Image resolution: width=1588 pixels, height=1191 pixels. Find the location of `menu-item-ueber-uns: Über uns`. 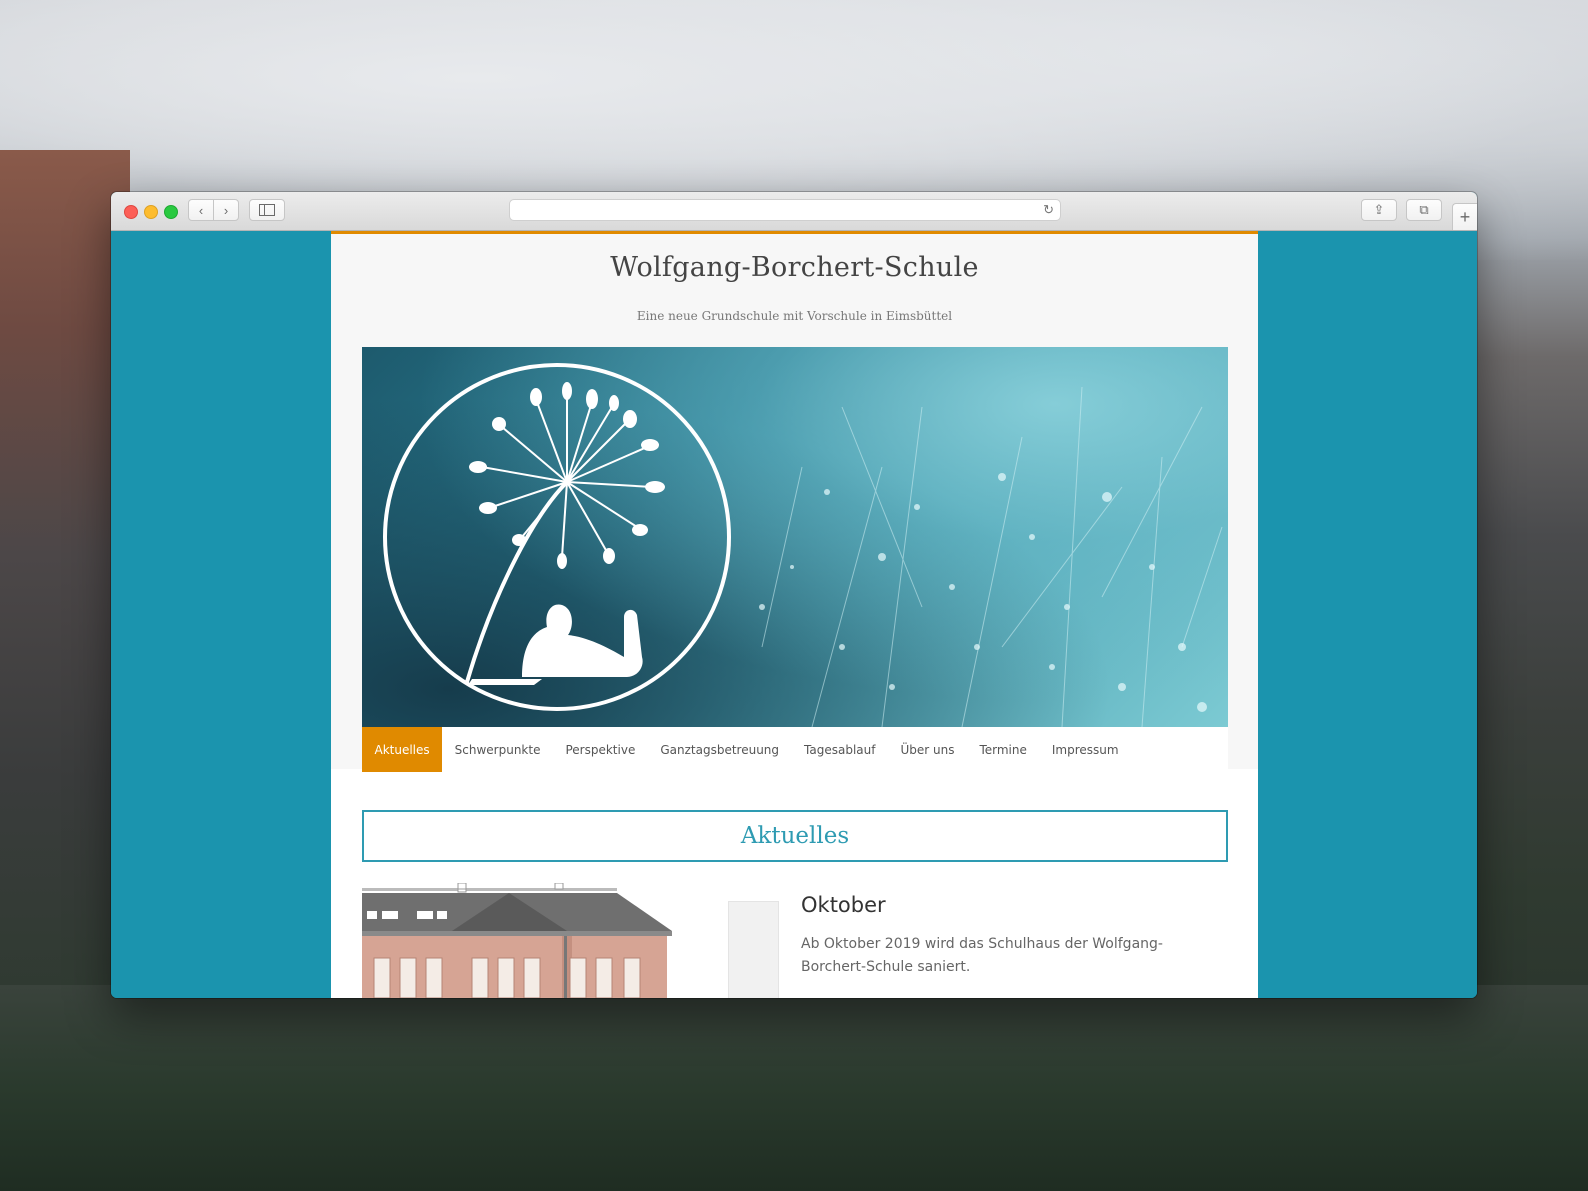

menu-item-ueber-uns: Über uns is located at coordinates (927, 749).